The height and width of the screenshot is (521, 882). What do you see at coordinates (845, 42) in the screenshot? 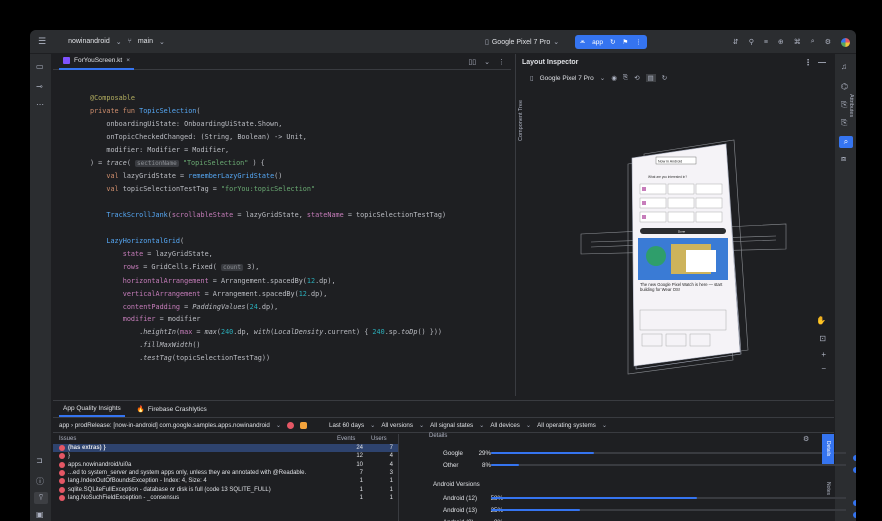
I see `avatar-icon` at bounding box center [845, 42].